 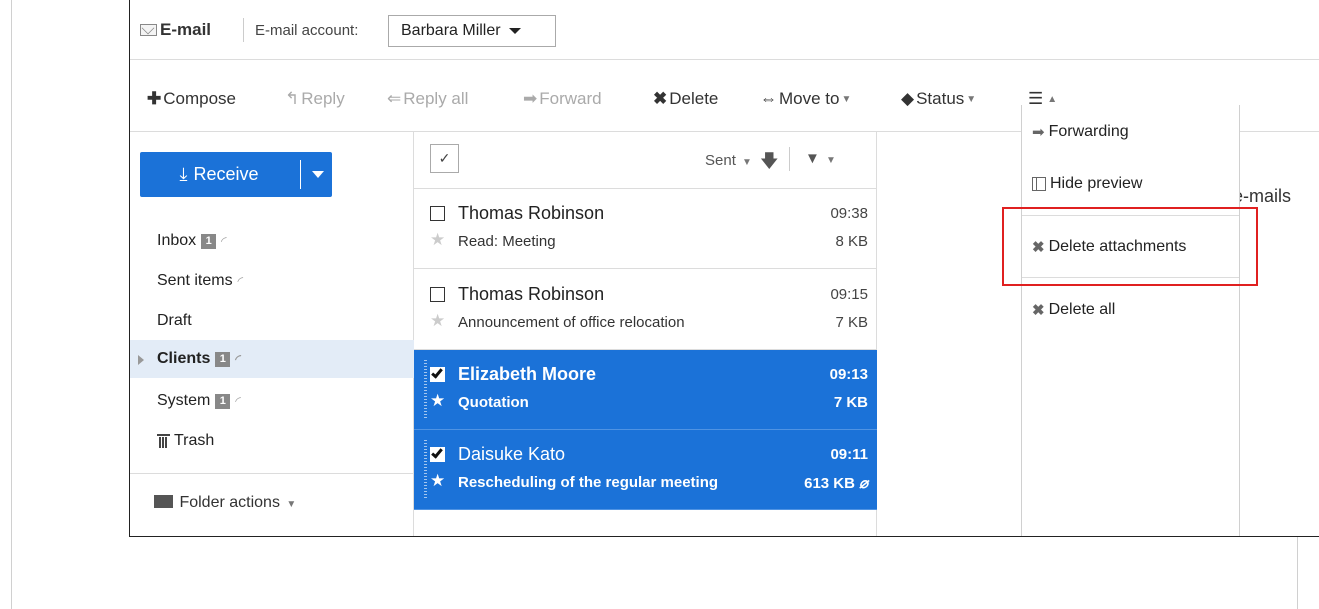 I want to click on menu-item-label: Forwarding, so click(x=1088, y=131).